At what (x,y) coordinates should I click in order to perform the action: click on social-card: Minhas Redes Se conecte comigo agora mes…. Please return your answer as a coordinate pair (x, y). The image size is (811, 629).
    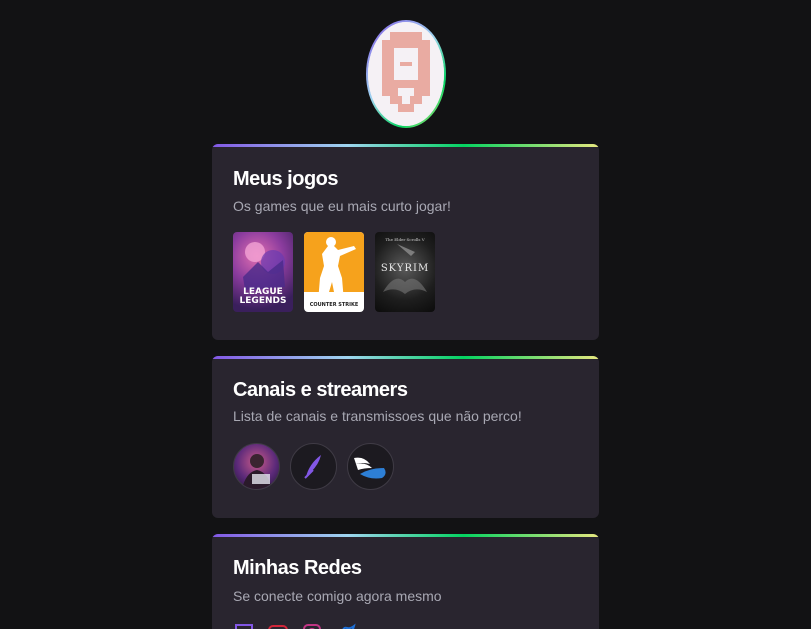
    Looking at the image, I should click on (405, 581).